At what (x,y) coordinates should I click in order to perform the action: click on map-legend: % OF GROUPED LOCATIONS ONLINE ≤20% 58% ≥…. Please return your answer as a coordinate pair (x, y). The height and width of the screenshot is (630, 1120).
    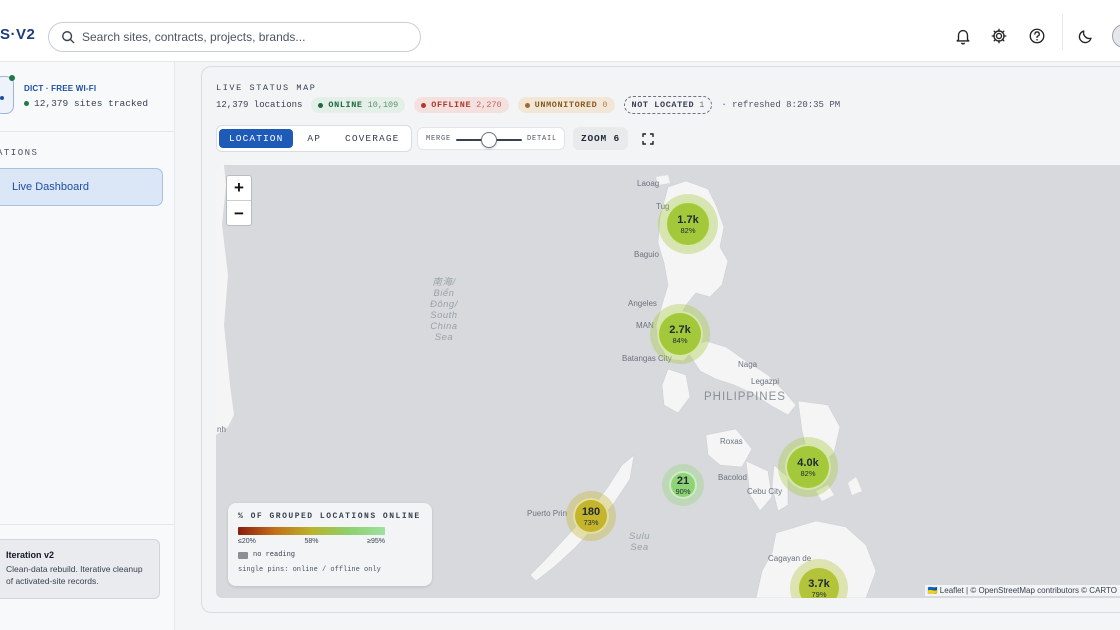
    Looking at the image, I should click on (330, 544).